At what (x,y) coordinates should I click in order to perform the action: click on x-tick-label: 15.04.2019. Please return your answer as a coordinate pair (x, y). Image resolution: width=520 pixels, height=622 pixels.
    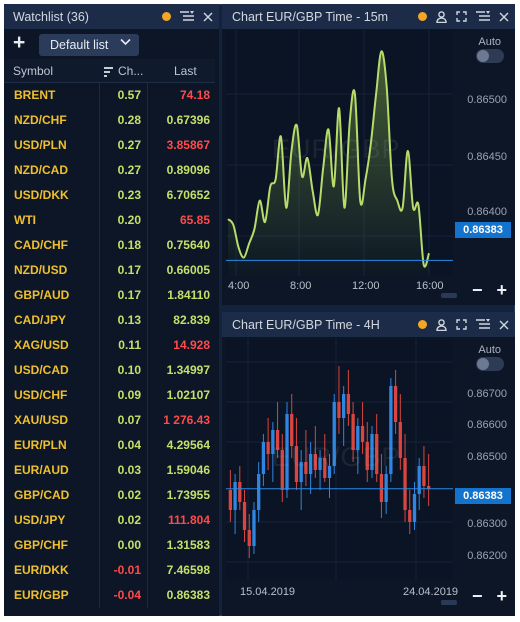
    Looking at the image, I should click on (268, 592).